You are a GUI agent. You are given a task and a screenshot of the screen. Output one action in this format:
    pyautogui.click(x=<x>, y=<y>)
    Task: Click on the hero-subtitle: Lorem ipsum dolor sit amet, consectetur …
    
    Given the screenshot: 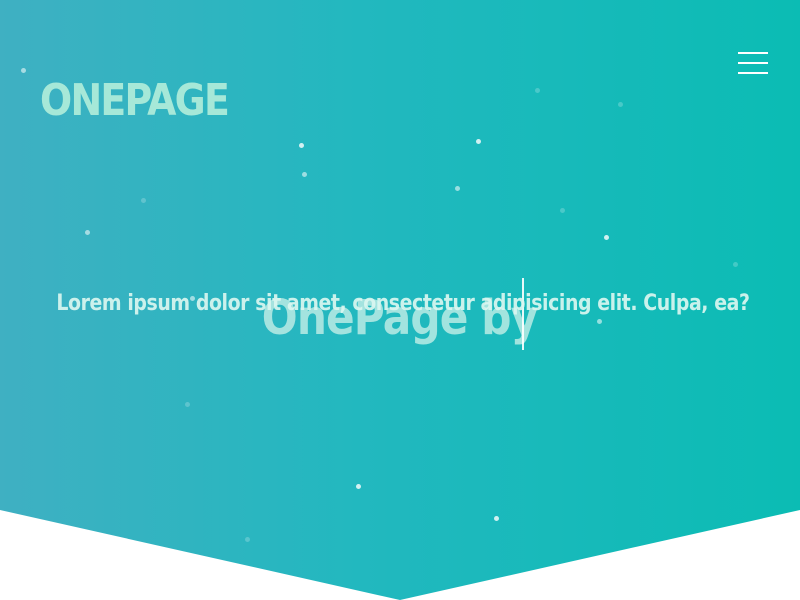 What is the action you would take?
    pyautogui.click(x=400, y=304)
    